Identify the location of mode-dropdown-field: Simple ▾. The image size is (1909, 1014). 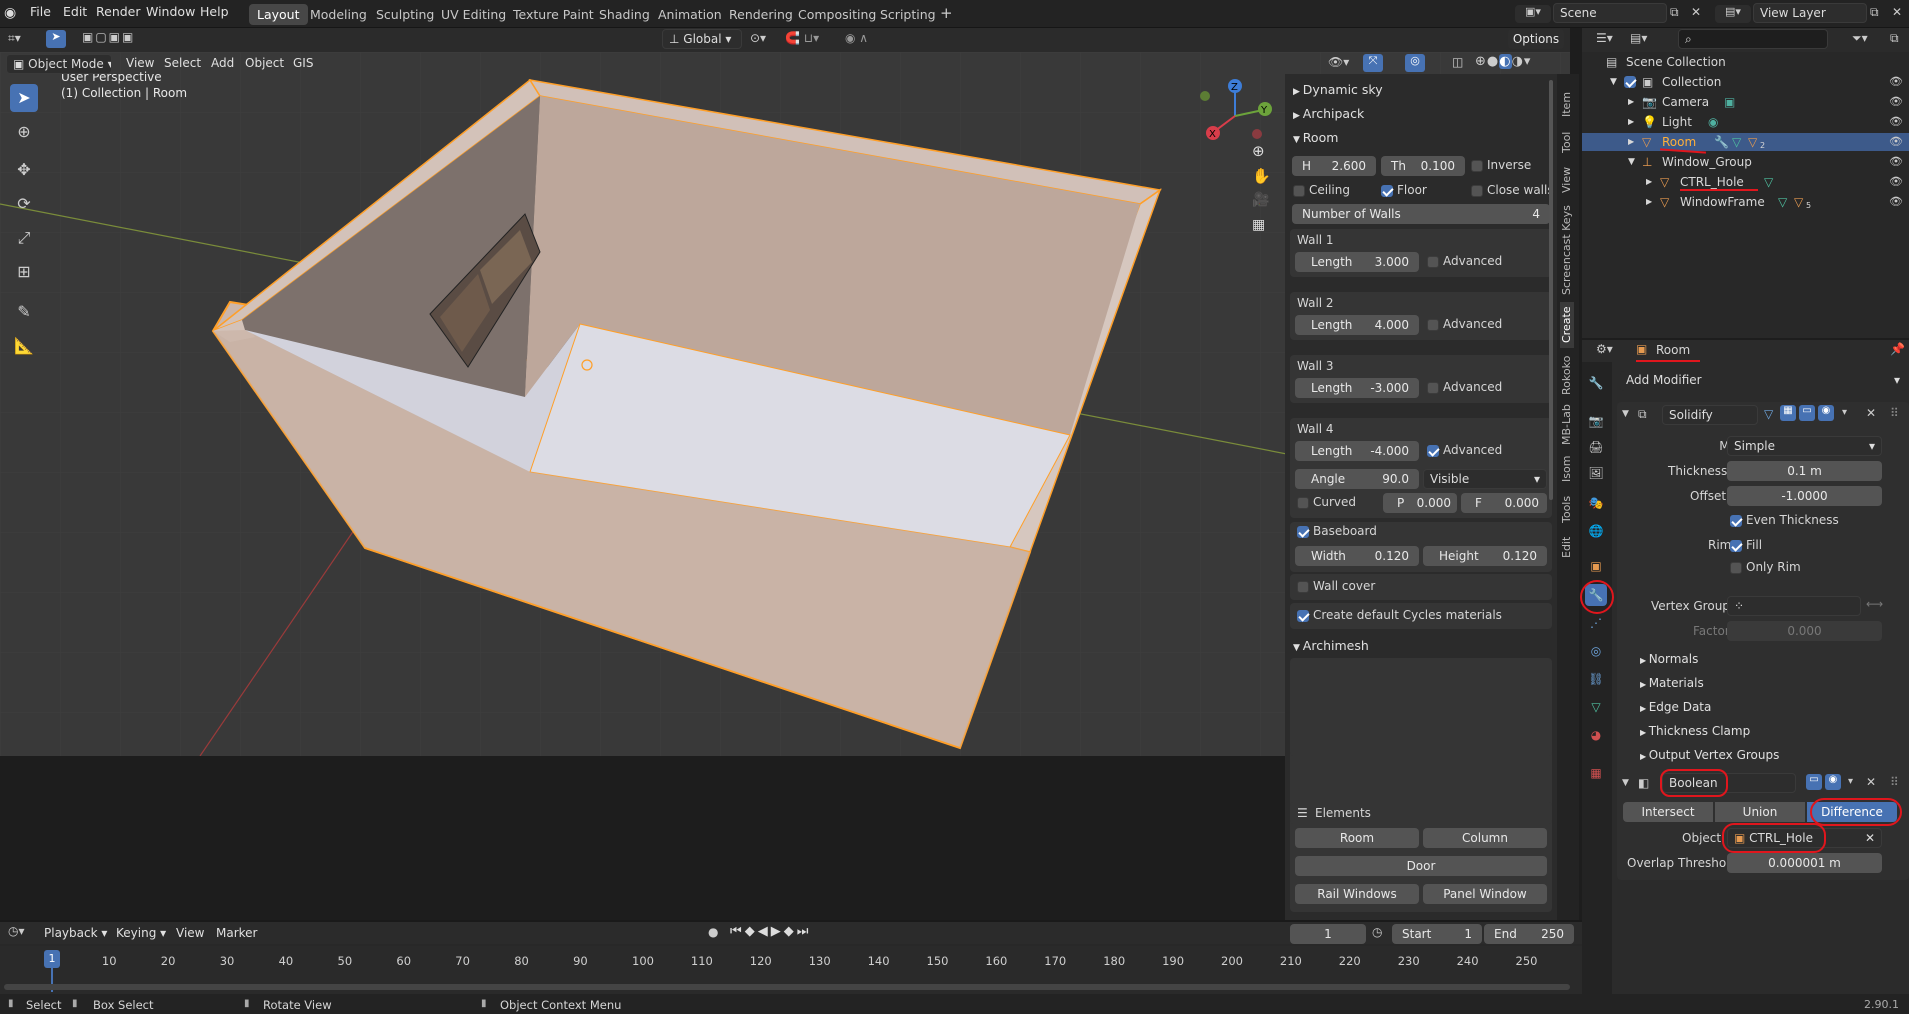
(1804, 446).